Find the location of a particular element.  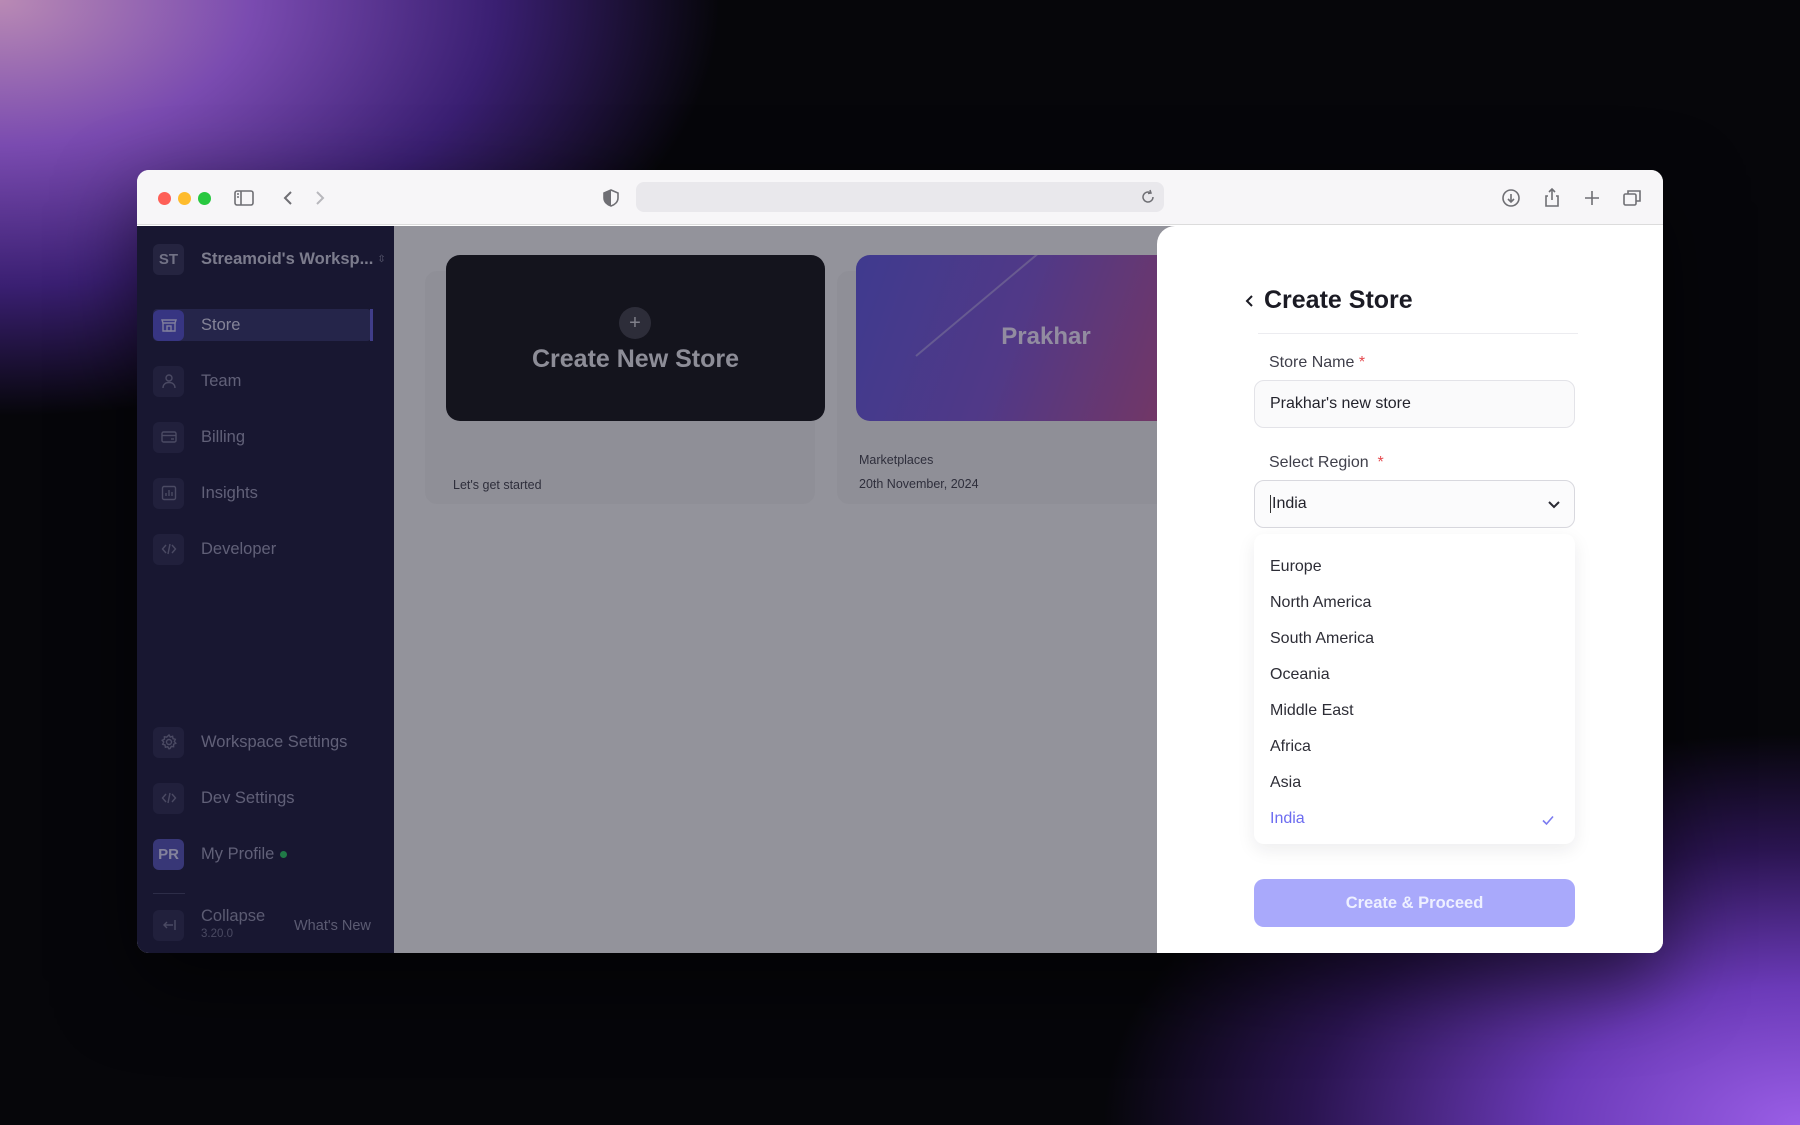

sidebar-toggle-icon is located at coordinates (244, 198).